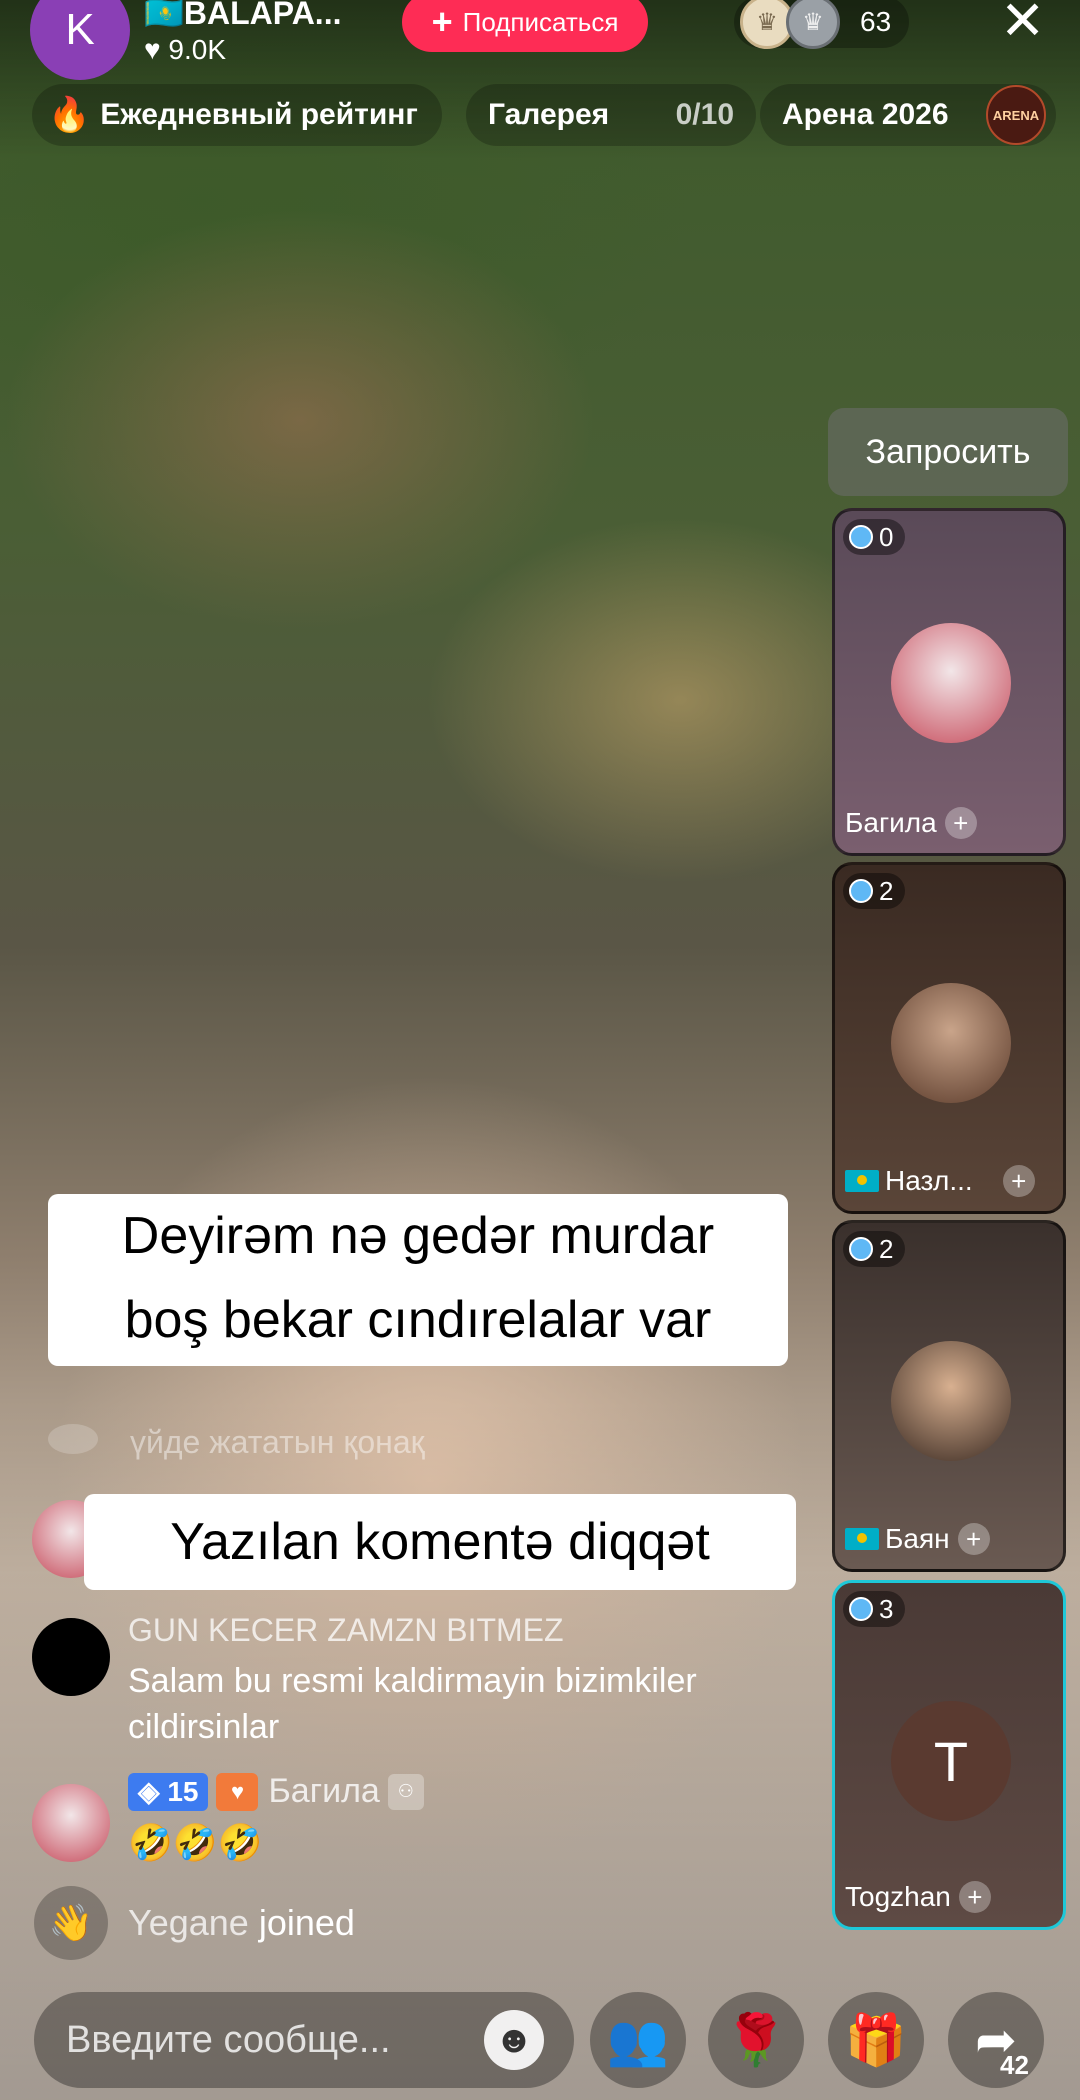 The image size is (1080, 2100). Describe the element at coordinates (756, 2040) in the screenshot. I see `rose-gift-icon: 🌹` at that location.